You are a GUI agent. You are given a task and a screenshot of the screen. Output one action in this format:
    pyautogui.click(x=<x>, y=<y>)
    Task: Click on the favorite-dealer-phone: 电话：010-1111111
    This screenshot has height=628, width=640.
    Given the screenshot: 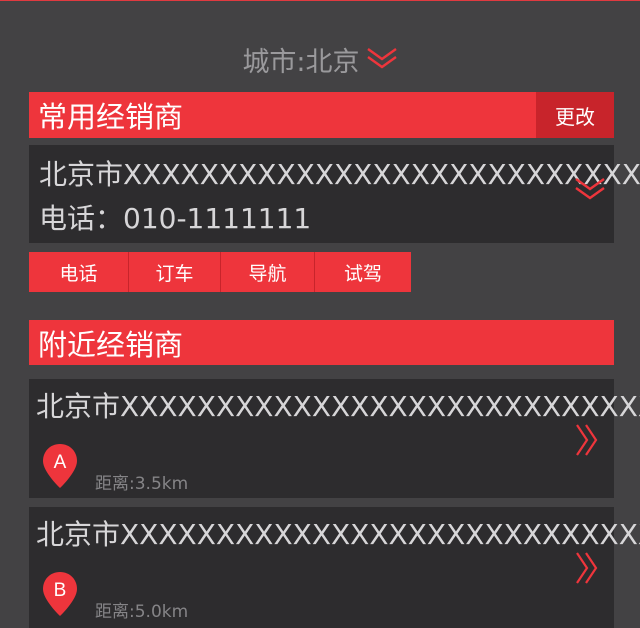 What is the action you would take?
    pyautogui.click(x=175, y=218)
    